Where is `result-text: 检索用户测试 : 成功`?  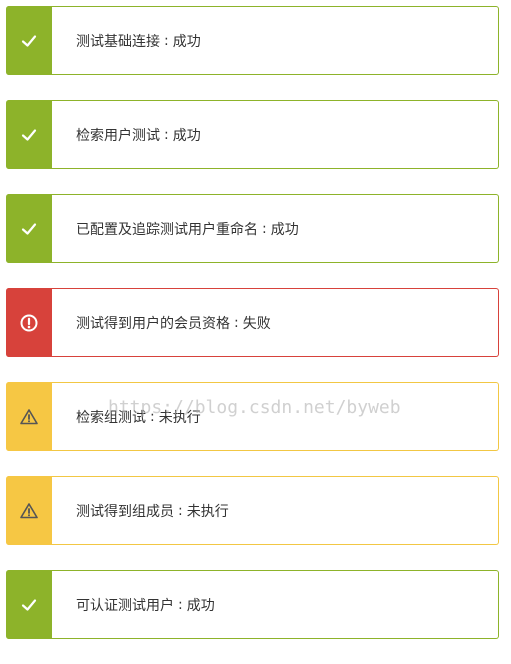 result-text: 检索用户测试 : 成功 is located at coordinates (138, 134).